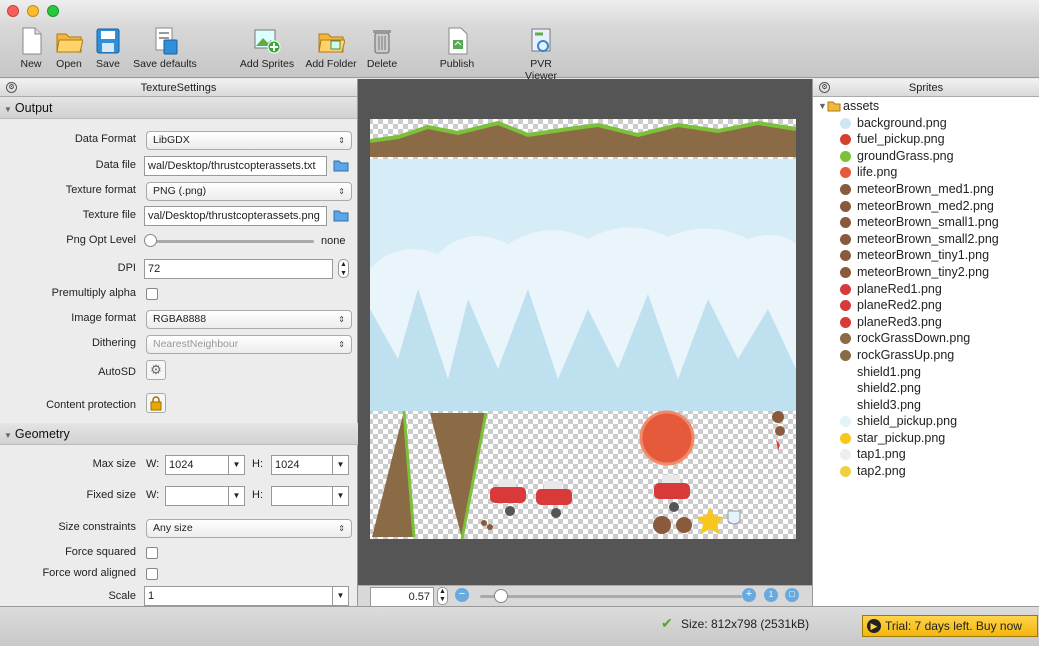 Image resolution: width=1039 pixels, height=646 pixels. What do you see at coordinates (302, 465) in the screenshot?
I see `max-size-height-input: 1024` at bounding box center [302, 465].